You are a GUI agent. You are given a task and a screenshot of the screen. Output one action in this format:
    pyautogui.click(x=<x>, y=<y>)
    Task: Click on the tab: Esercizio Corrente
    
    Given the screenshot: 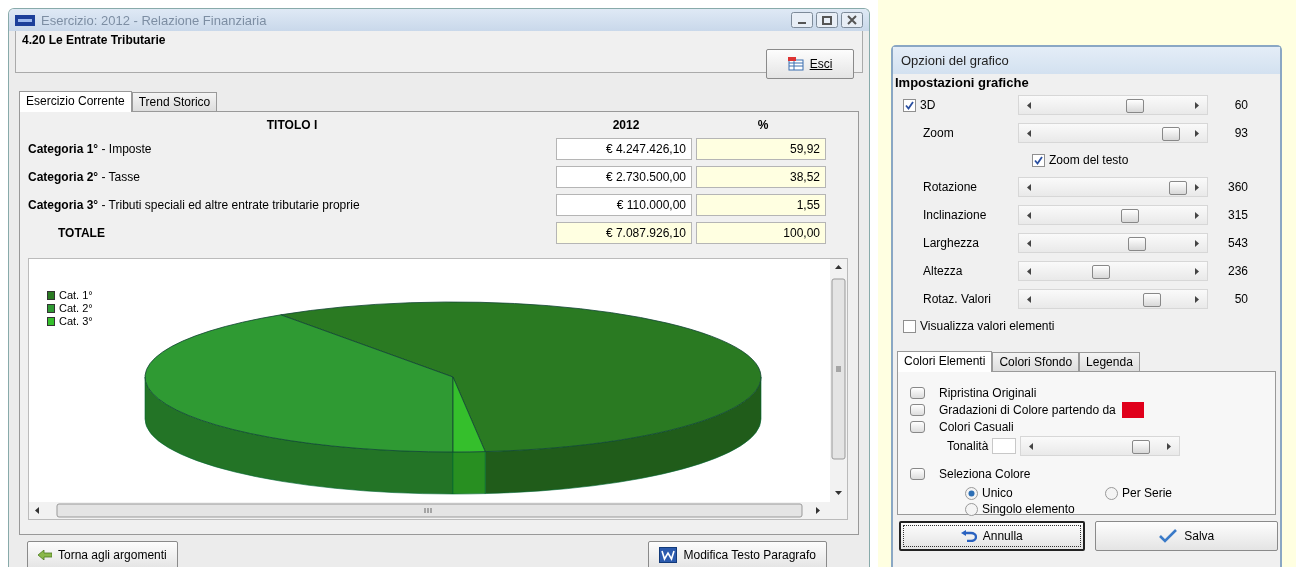 What is the action you would take?
    pyautogui.click(x=75, y=101)
    